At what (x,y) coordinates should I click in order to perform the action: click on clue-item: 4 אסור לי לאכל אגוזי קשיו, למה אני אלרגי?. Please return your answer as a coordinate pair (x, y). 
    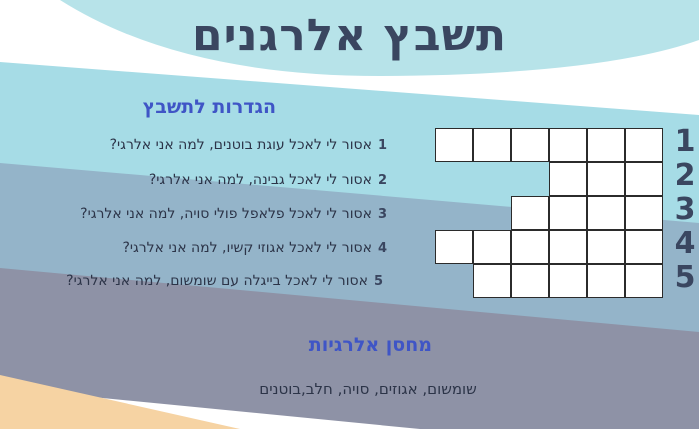
    Looking at the image, I should click on (254, 248).